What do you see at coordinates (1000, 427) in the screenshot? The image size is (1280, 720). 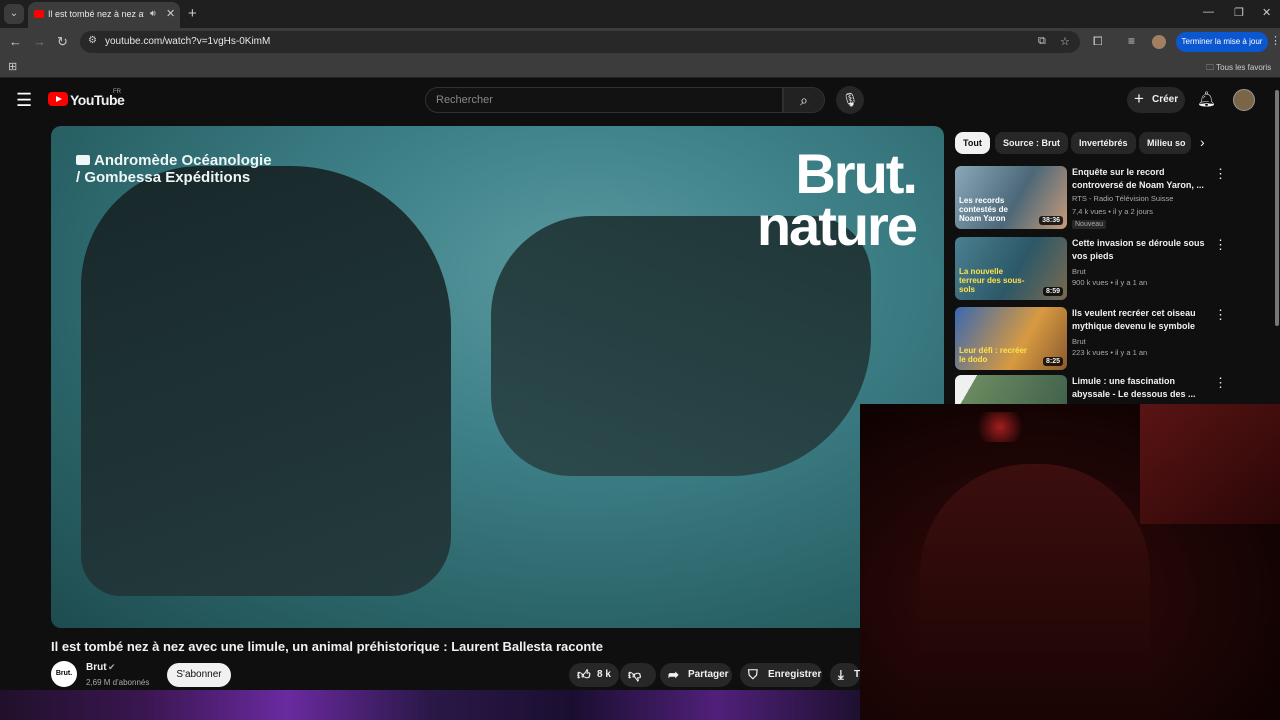 I see `webcam-red-lights` at bounding box center [1000, 427].